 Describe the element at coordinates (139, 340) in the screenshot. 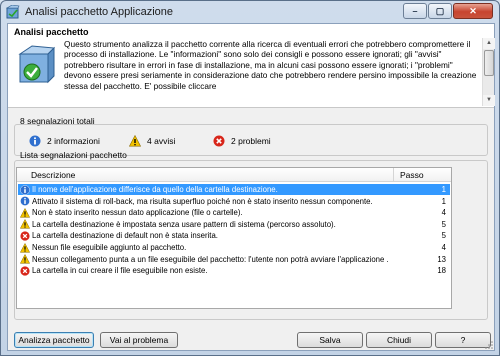

I see `go-to-problem-button: Vai al problema` at that location.